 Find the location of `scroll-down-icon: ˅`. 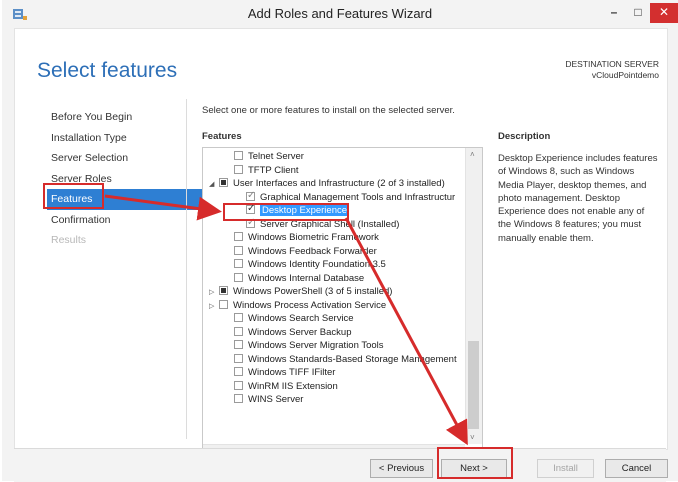

scroll-down-icon: ˅ is located at coordinates (472, 437).